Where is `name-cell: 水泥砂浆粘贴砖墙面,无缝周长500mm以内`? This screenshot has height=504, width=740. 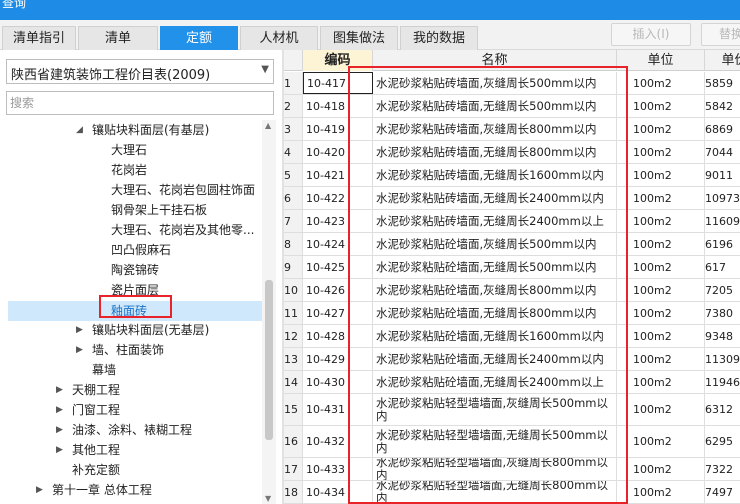
name-cell: 水泥砂浆粘贴砖墙面,无缝周长500mm以内 is located at coordinates (495, 106).